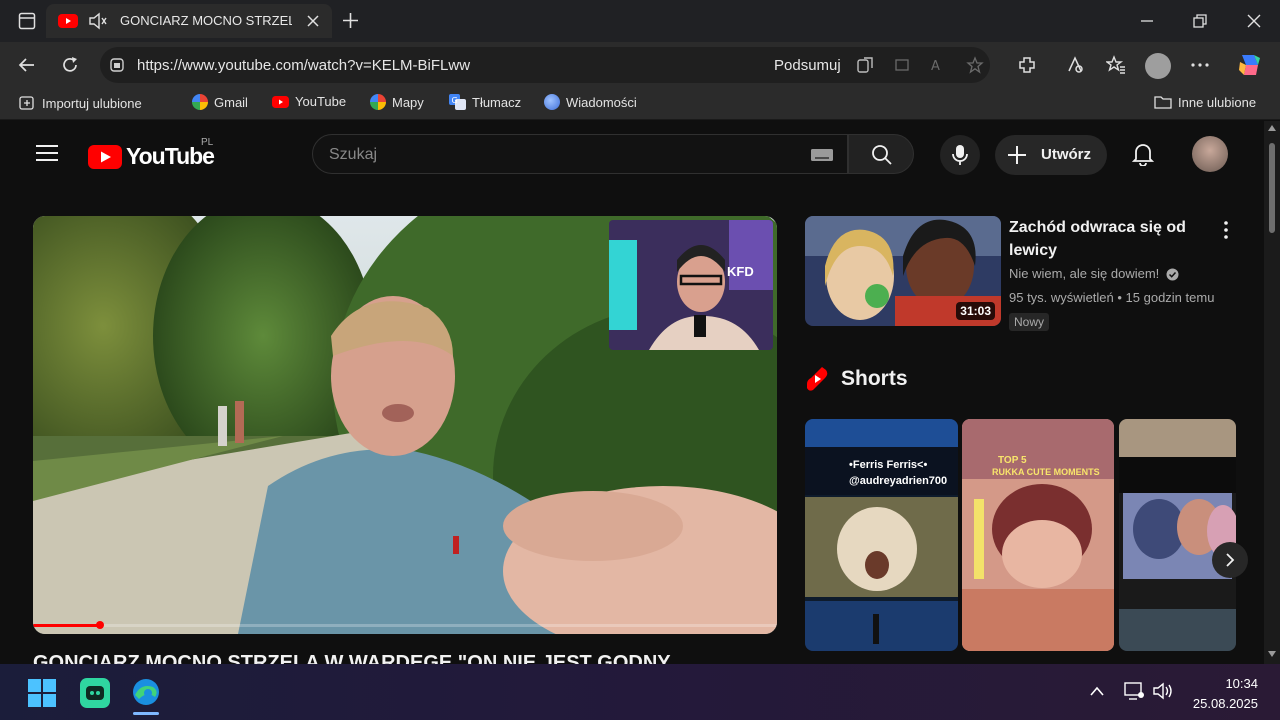  I want to click on chevron-right-icon, so click(1230, 560).